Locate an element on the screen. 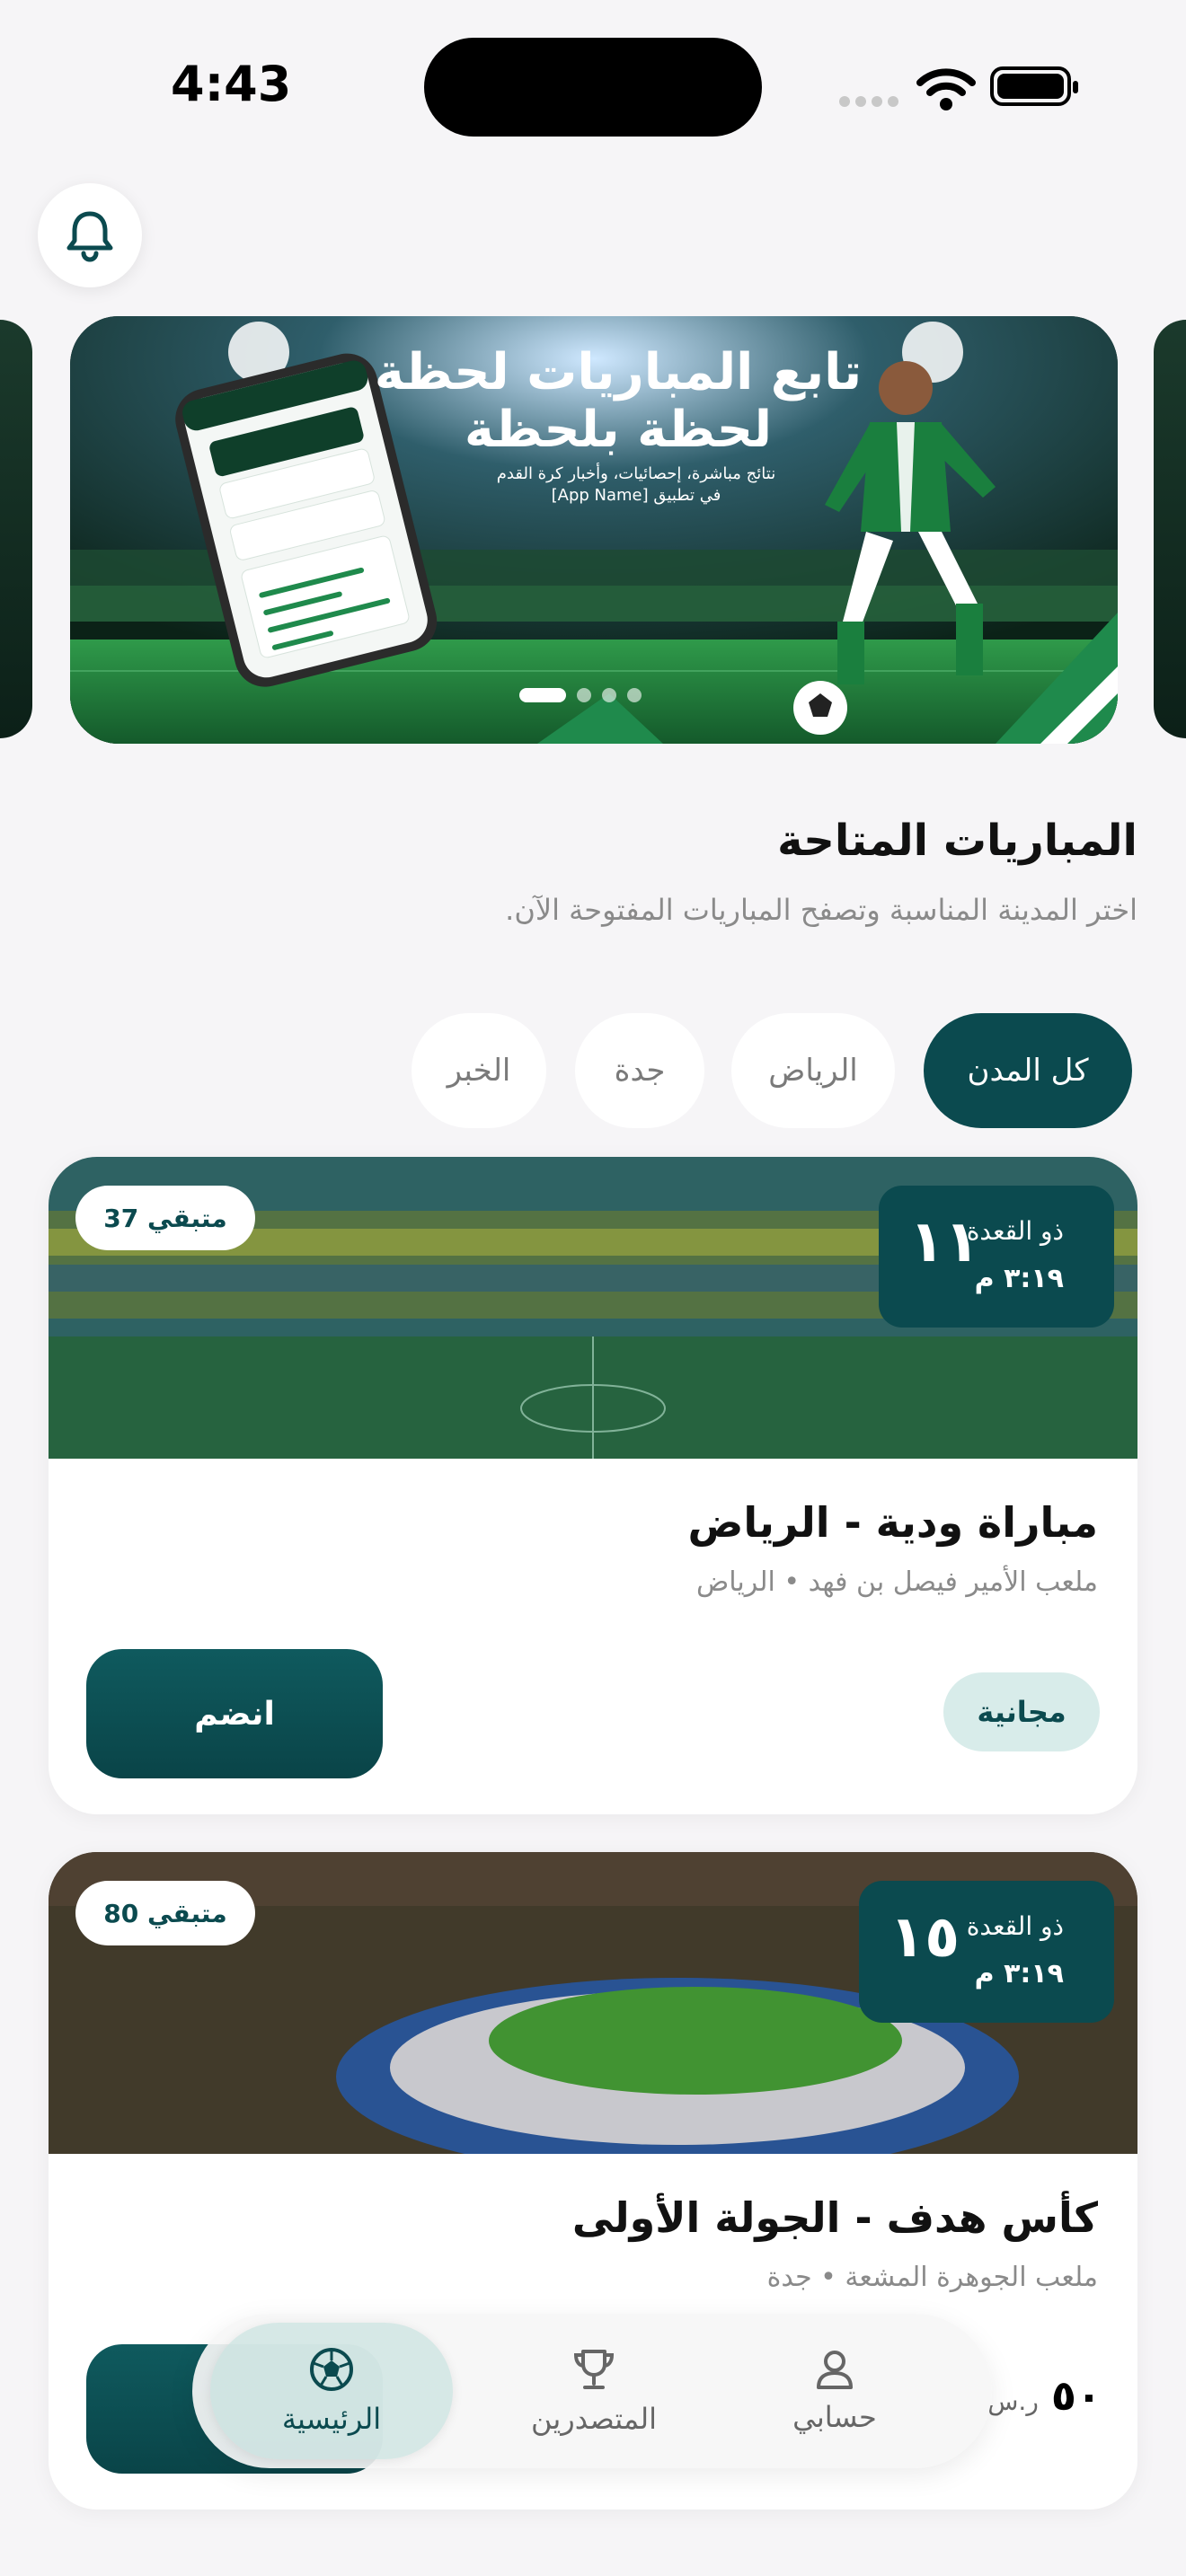  carousel-prev-card is located at coordinates (16, 529).